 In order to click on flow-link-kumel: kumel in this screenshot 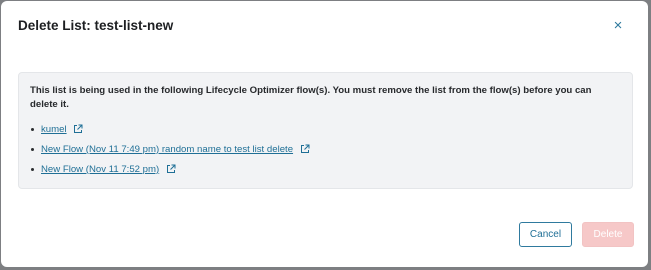, I will do `click(54, 129)`.